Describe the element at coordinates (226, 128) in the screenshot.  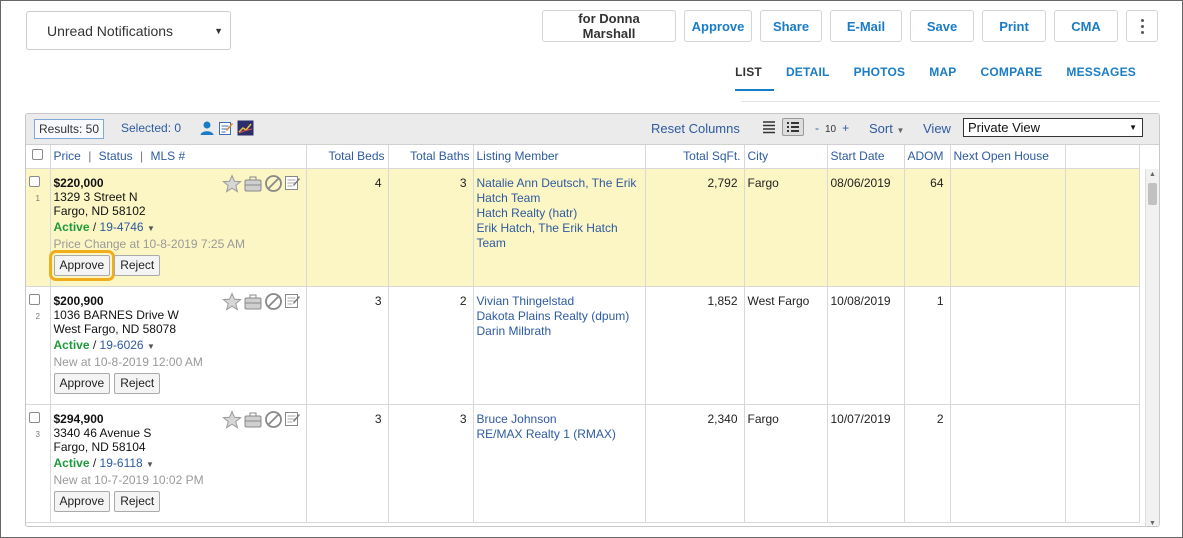
I see `edit-notes-icon` at that location.